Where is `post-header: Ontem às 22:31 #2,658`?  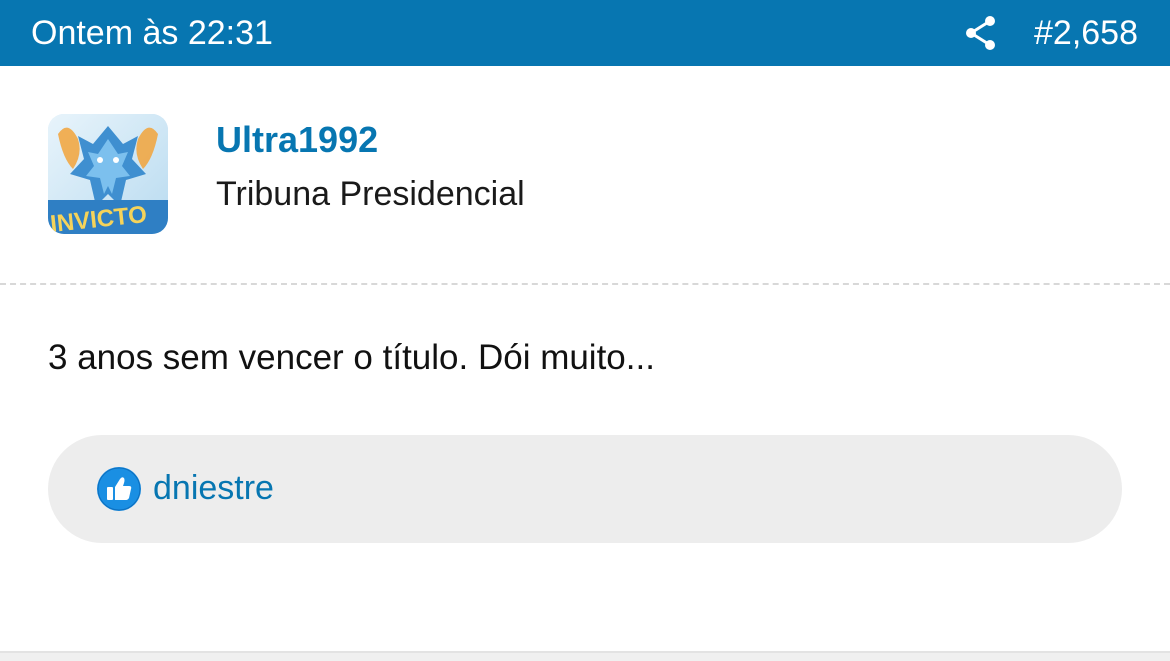 post-header: Ontem às 22:31 #2,658 is located at coordinates (585, 33).